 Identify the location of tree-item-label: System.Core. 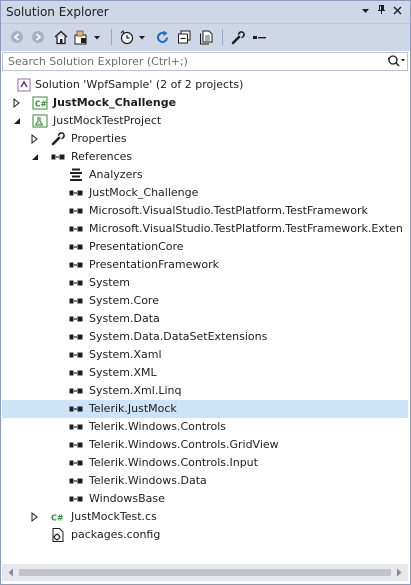
(124, 300).